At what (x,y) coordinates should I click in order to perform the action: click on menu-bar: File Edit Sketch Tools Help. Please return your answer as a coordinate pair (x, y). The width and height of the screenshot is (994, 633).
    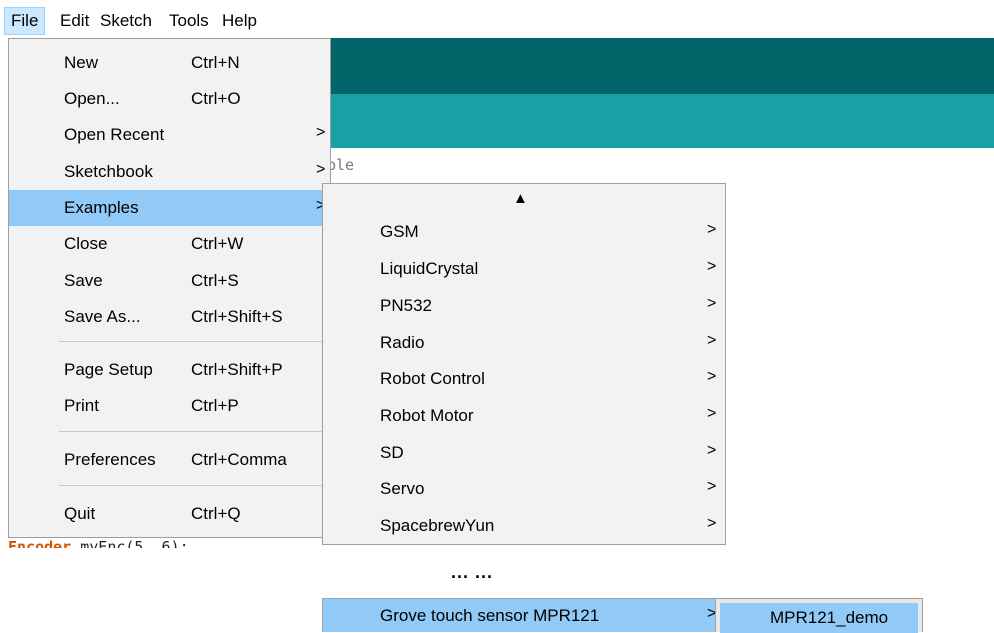
    Looking at the image, I should click on (497, 19).